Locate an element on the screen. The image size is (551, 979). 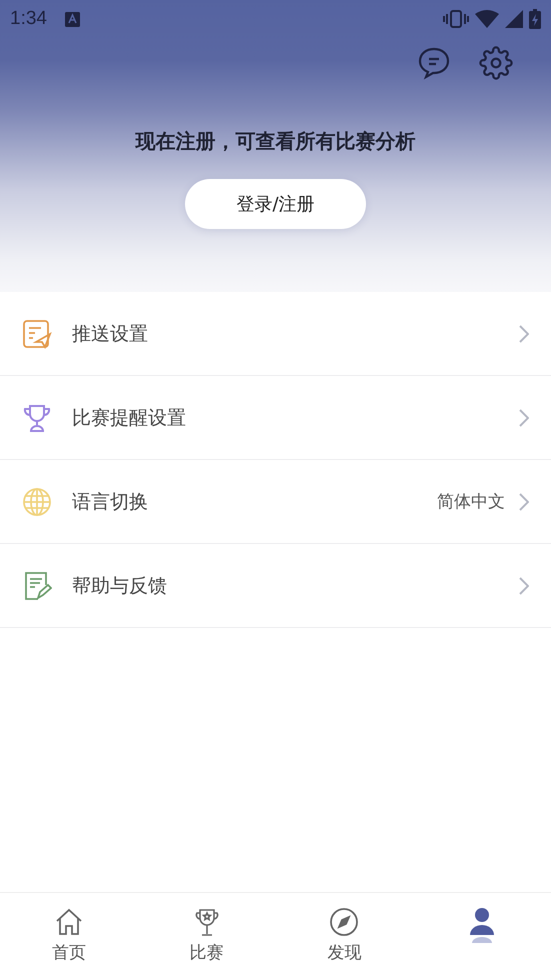
vibrate-icon is located at coordinates (456, 19).